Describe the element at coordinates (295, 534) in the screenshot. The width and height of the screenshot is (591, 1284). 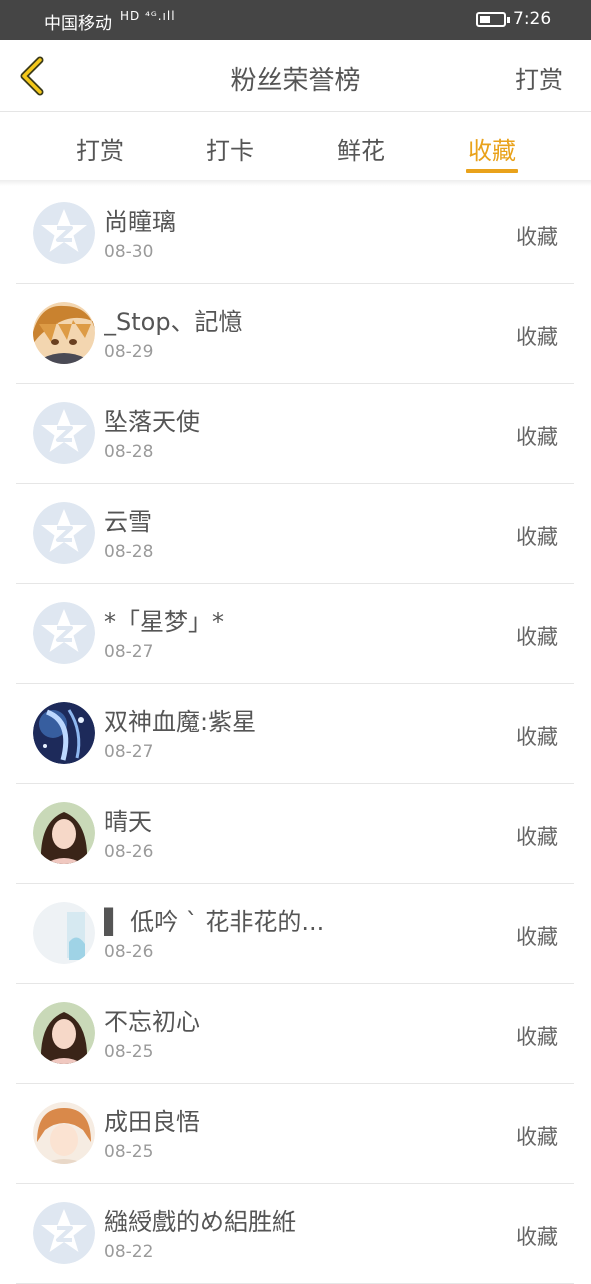
I see `list-item: 云雪 08-28 收藏` at that location.